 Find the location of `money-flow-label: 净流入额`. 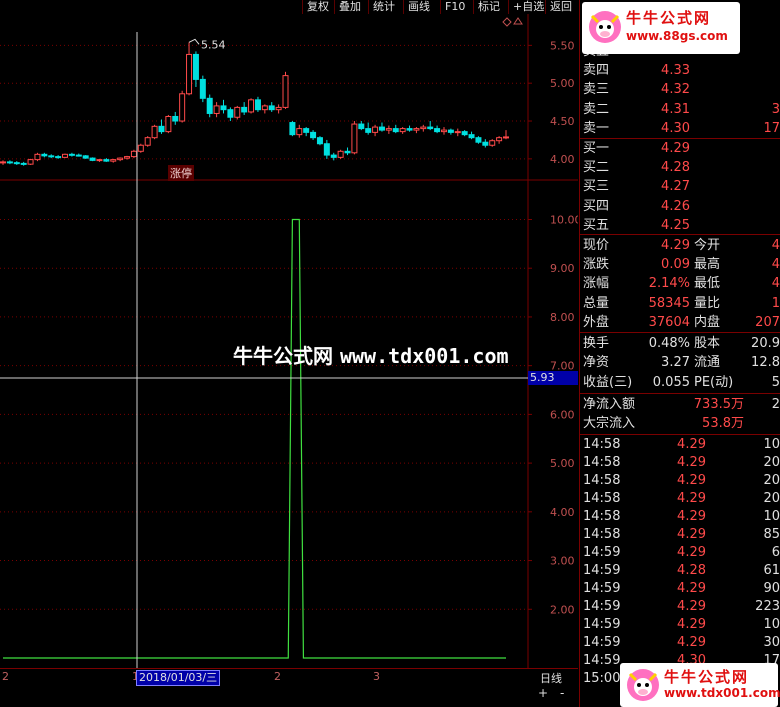

money-flow-label: 净流入额 is located at coordinates (609, 404).